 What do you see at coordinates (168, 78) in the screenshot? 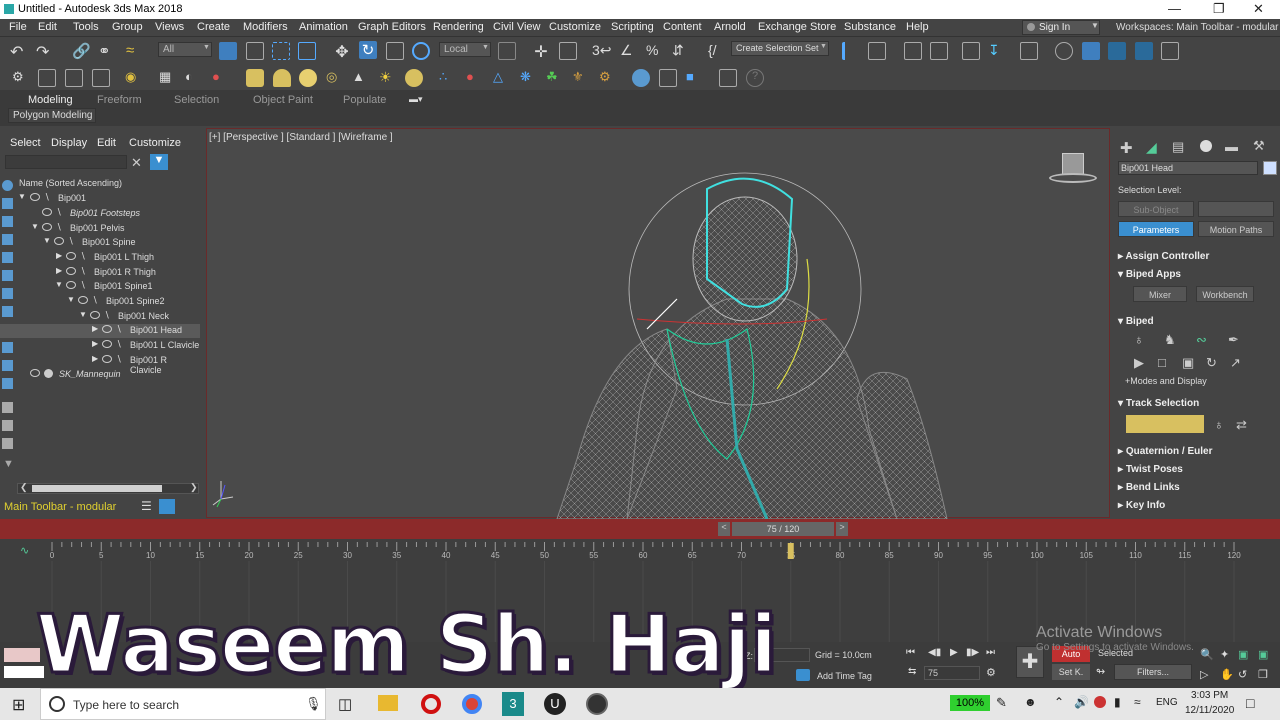
I see `transform-icon: ▦` at bounding box center [168, 78].